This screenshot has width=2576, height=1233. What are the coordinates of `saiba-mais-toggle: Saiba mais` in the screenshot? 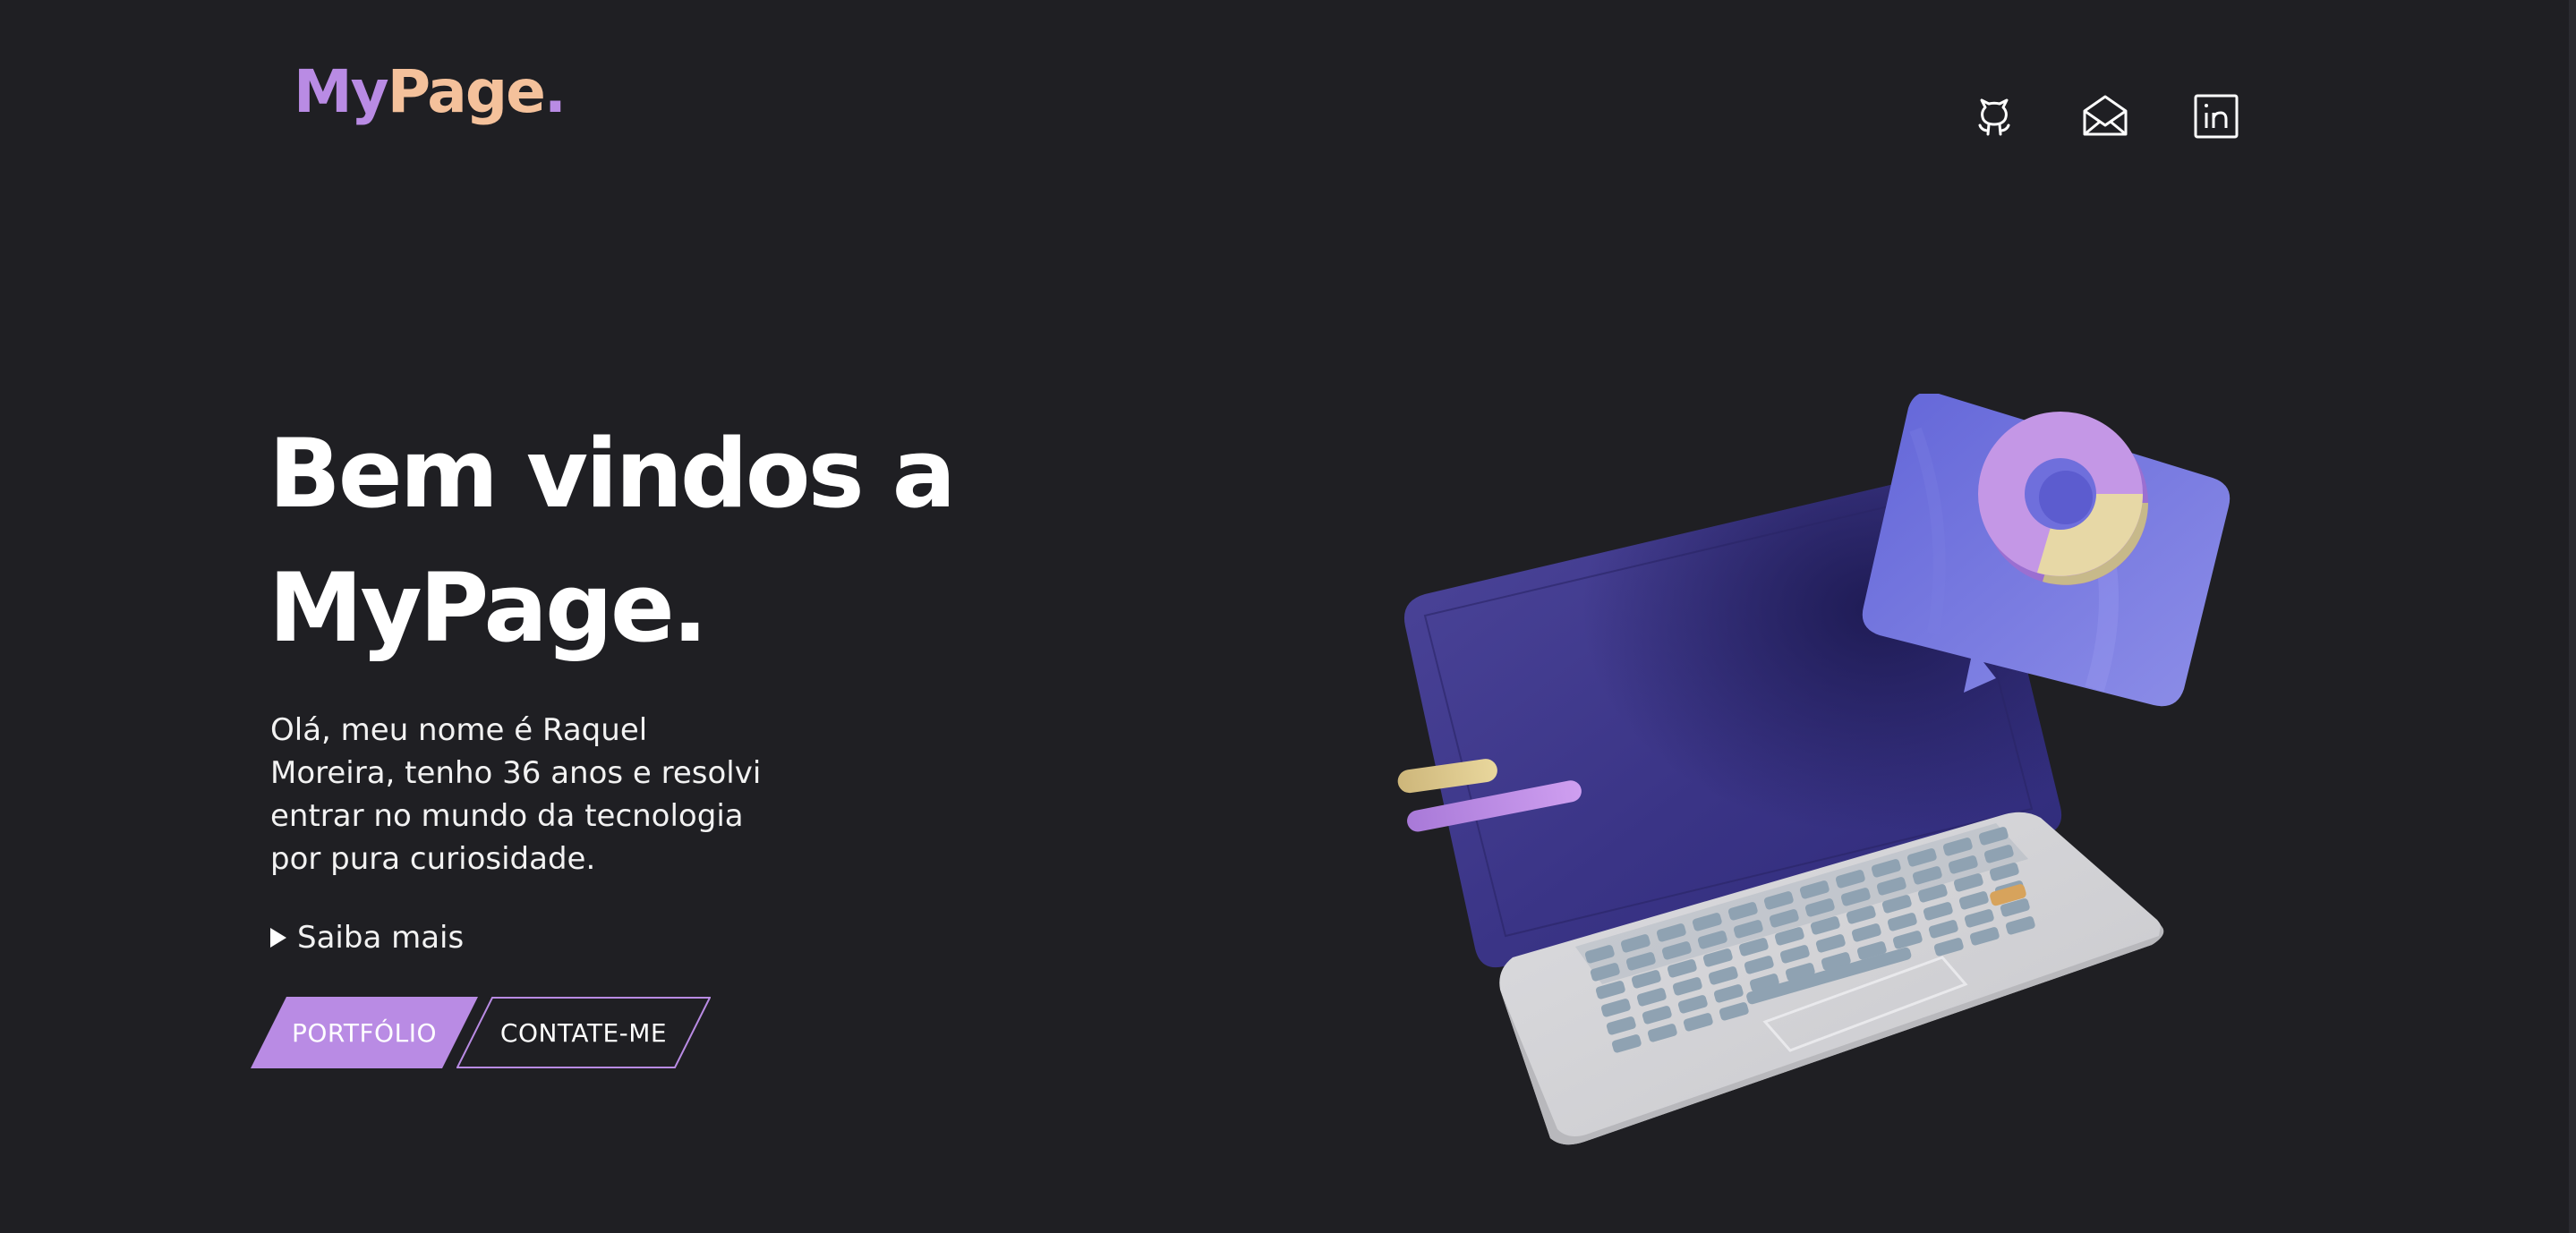 It's located at (367, 938).